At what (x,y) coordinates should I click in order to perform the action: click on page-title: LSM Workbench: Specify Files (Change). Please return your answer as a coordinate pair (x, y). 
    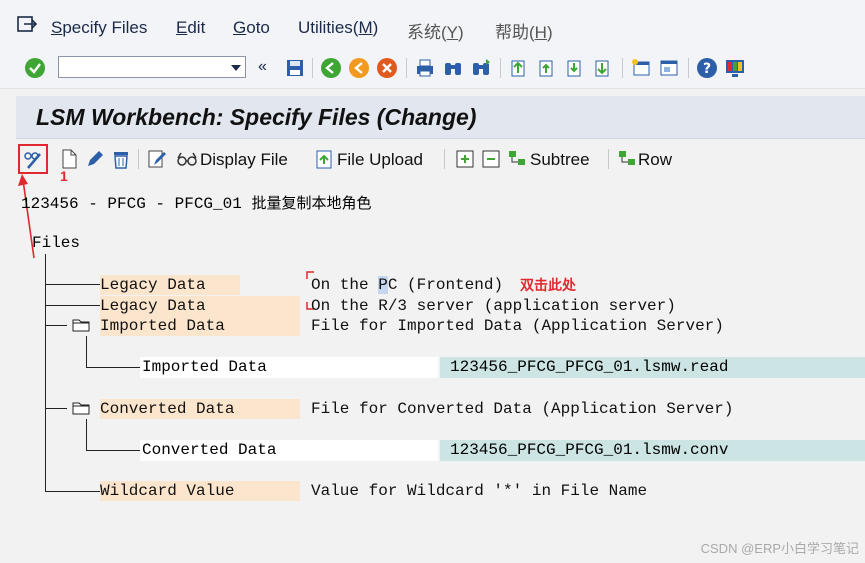
    Looking at the image, I should click on (256, 117).